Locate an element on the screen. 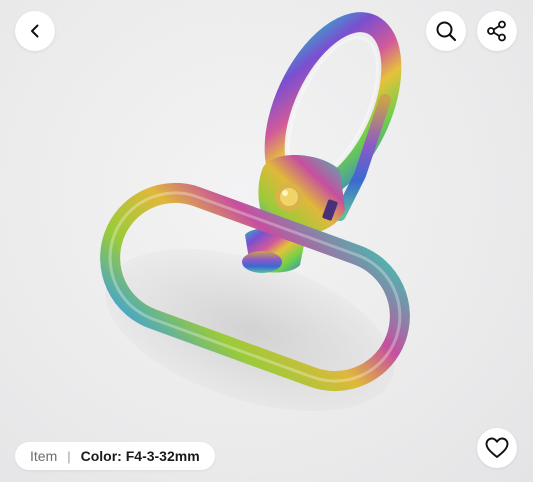 This screenshot has height=482, width=533. color-variant-label: Color: F4-3-32mm is located at coordinates (140, 456).